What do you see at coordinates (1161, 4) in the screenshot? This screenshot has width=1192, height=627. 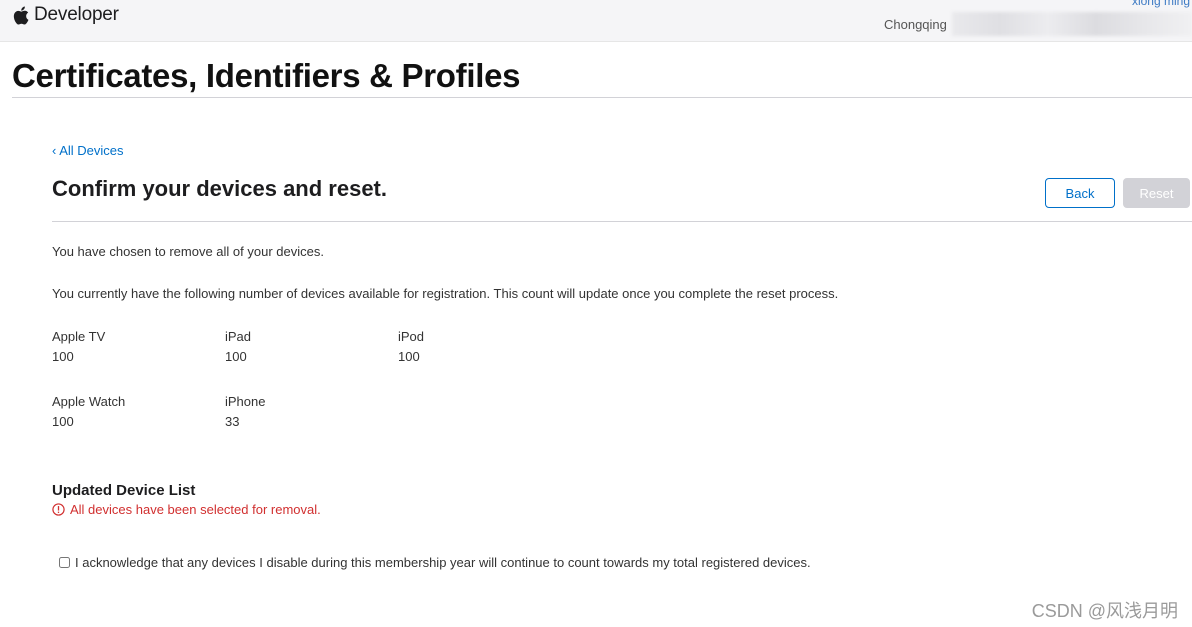 I see `account-name: xiong ming` at bounding box center [1161, 4].